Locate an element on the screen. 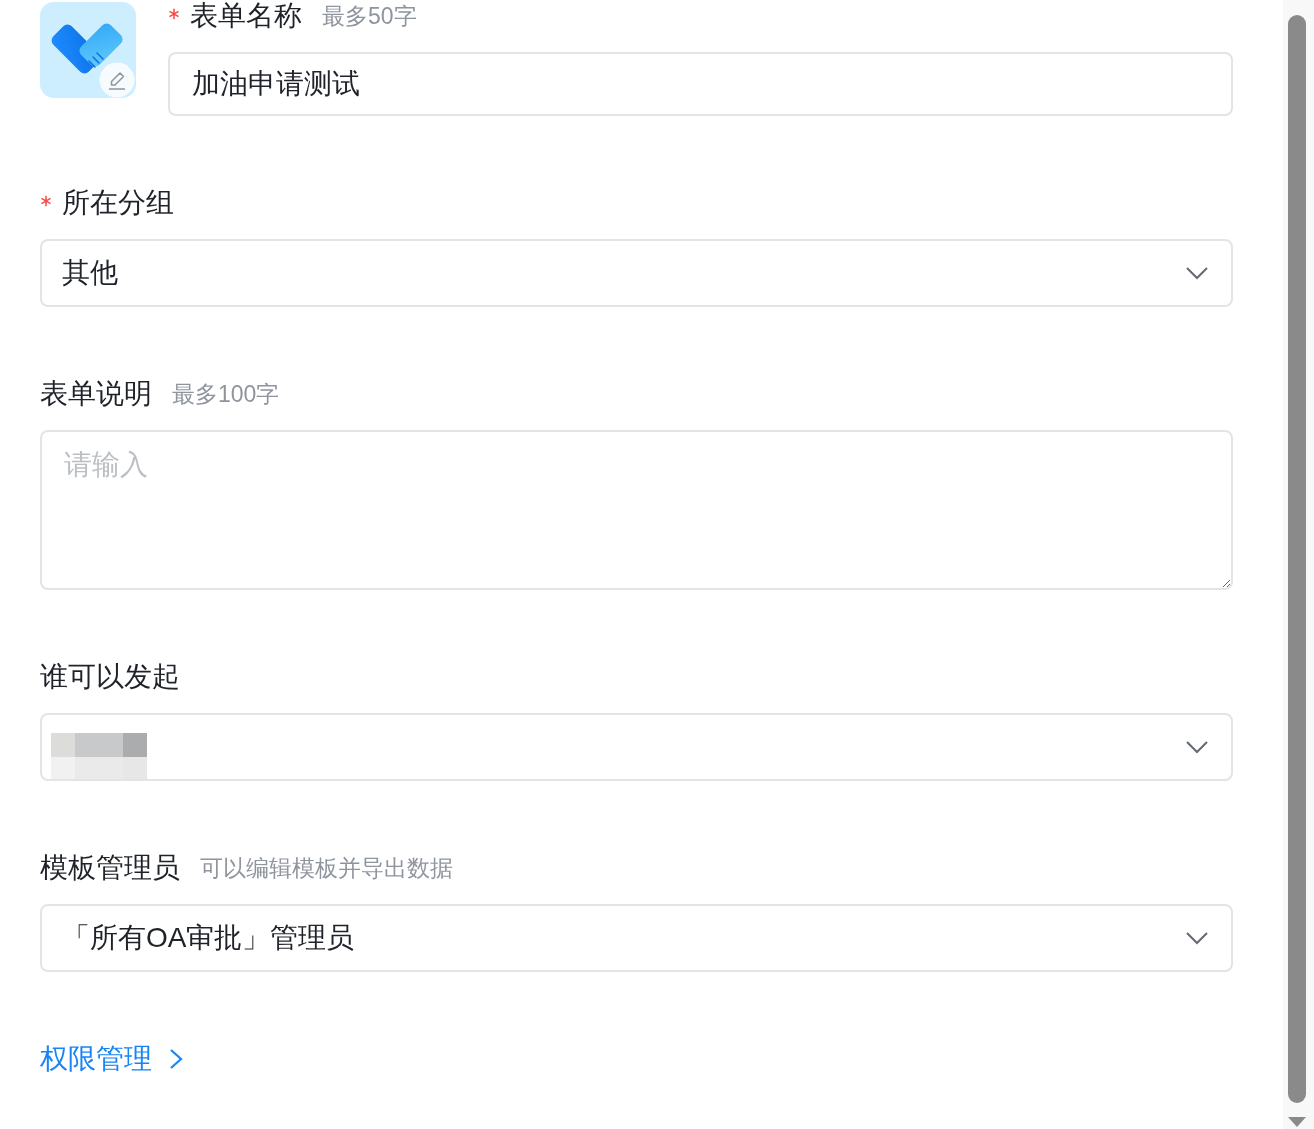 The height and width of the screenshot is (1129, 1314). dropdown-select: 其他 is located at coordinates (636, 273).